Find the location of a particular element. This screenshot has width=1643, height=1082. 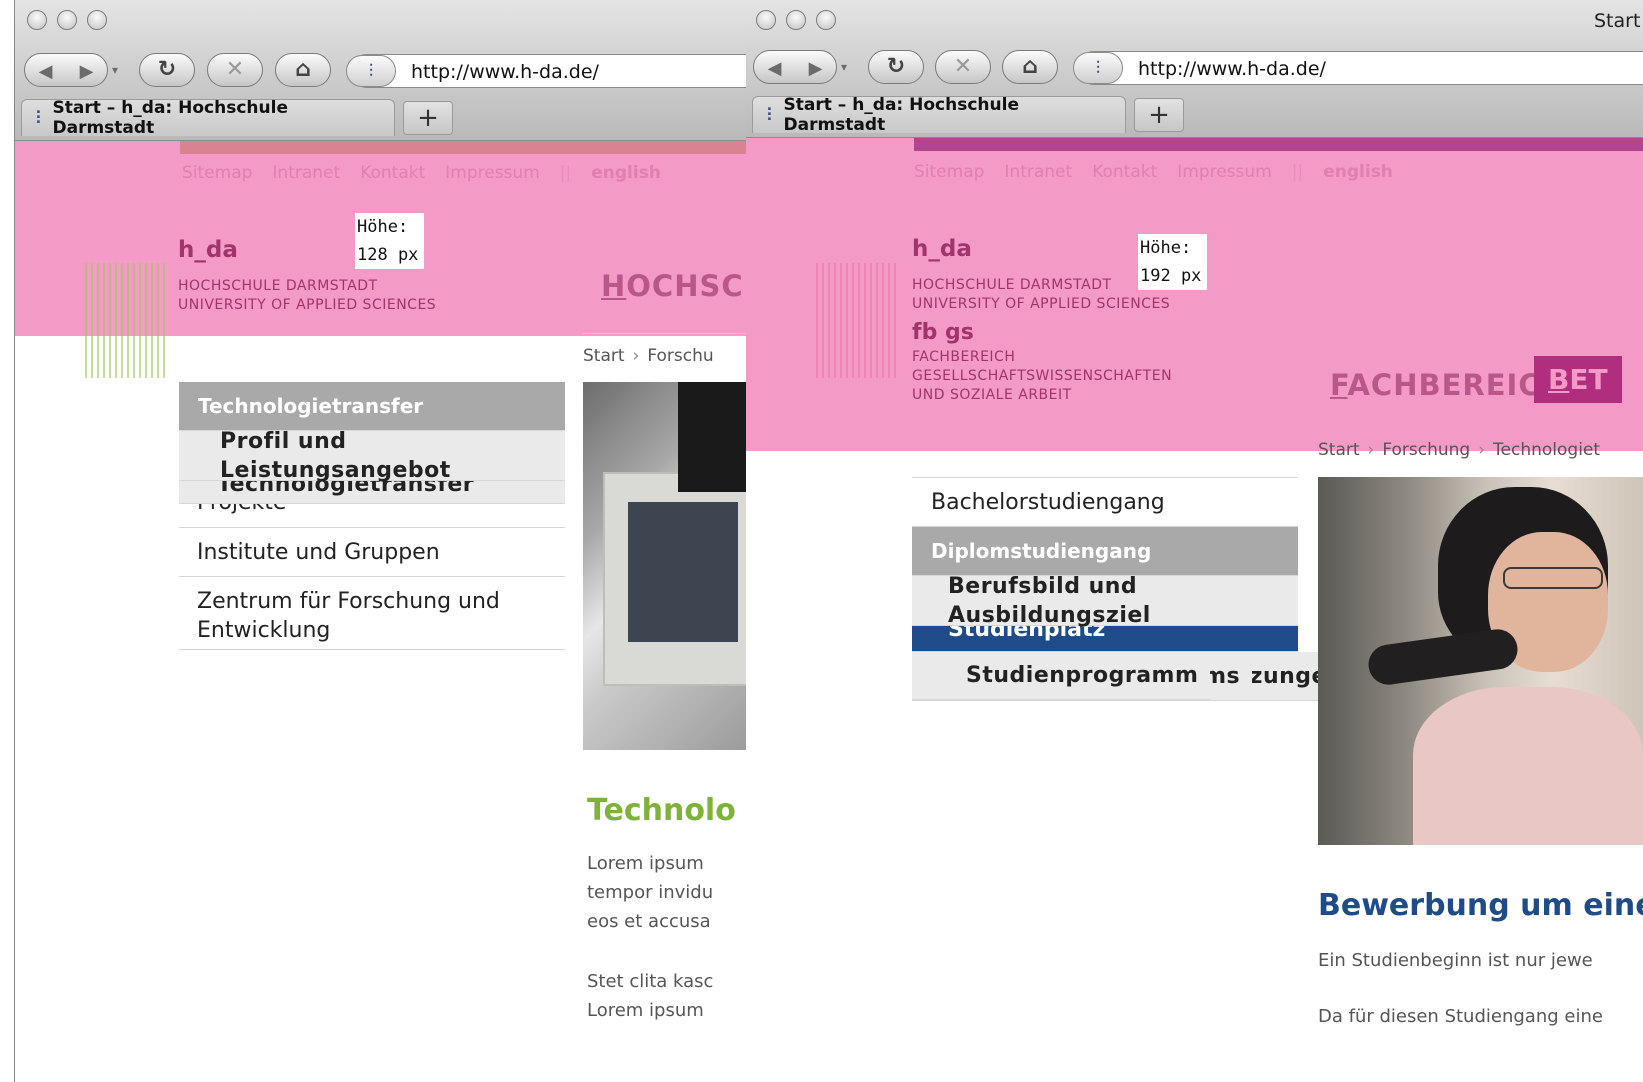

header-stripe is located at coordinates (1278, 144).